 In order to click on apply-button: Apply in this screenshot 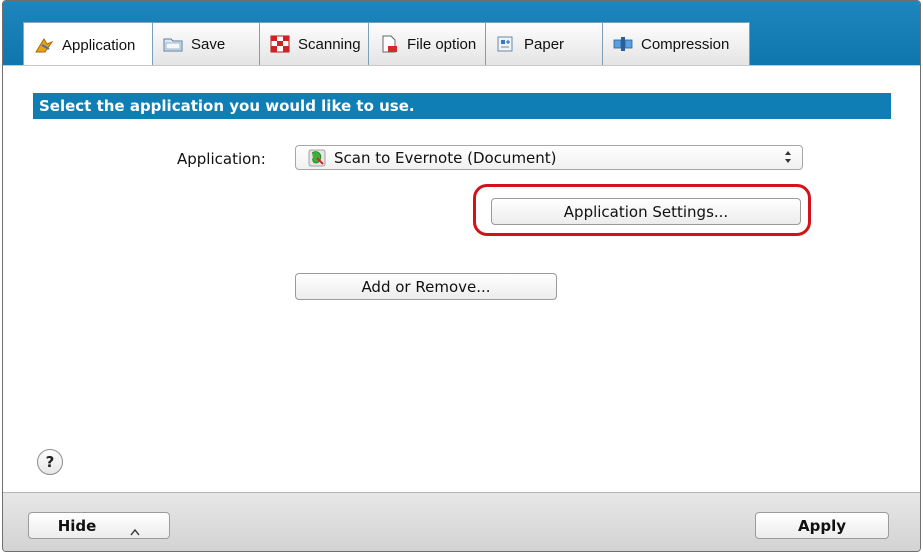, I will do `click(822, 525)`.